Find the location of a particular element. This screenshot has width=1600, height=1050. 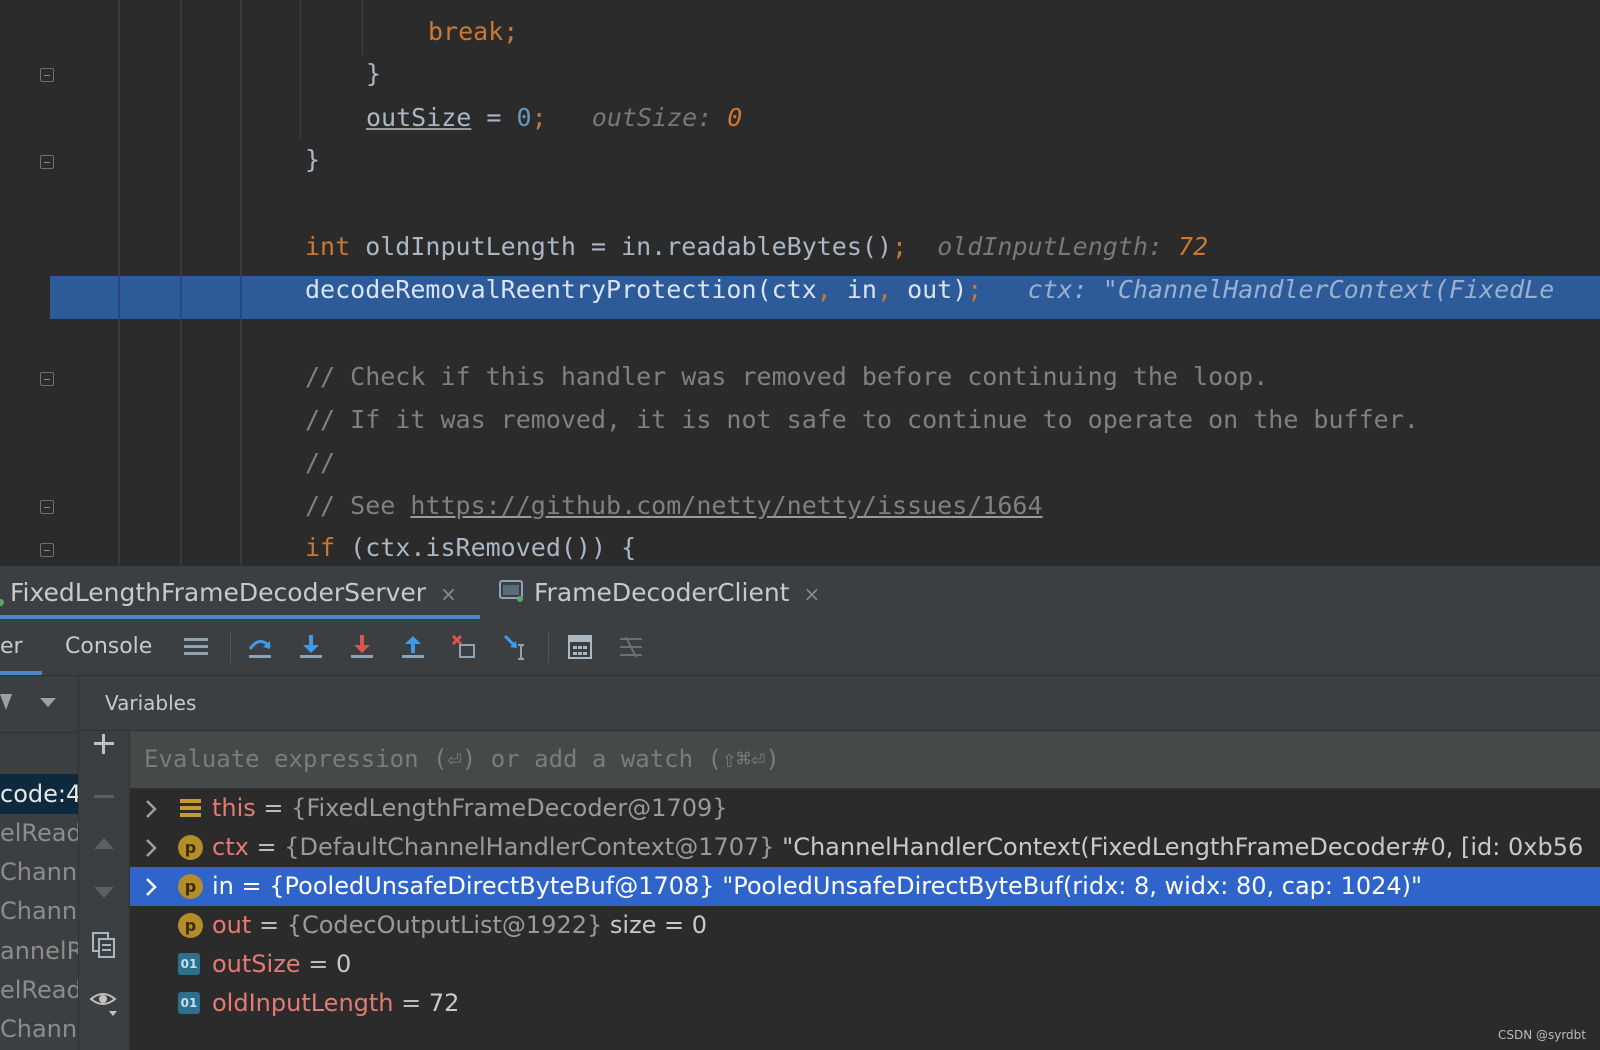

variable-name: ctx is located at coordinates (230, 847).